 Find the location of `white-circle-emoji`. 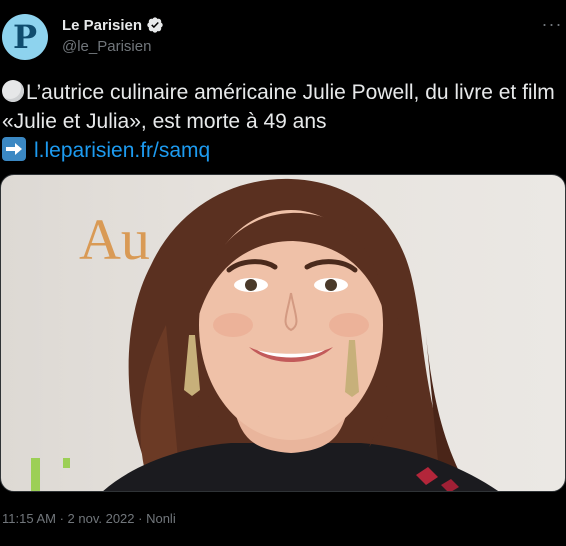

white-circle-emoji is located at coordinates (13, 91).